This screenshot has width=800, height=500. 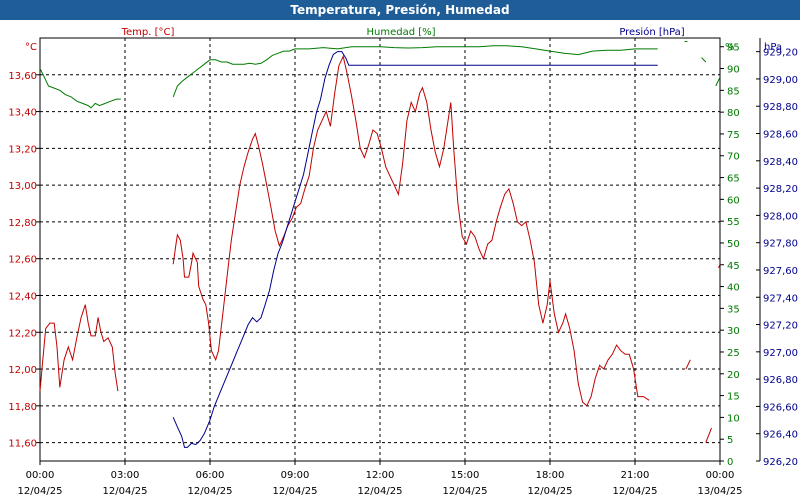 I want to click on date-tick-label: 13/04/25, so click(x=720, y=491).